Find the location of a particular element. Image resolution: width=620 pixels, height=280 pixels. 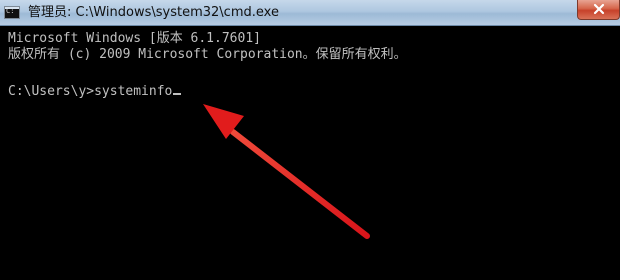

close-button is located at coordinates (598, 10).